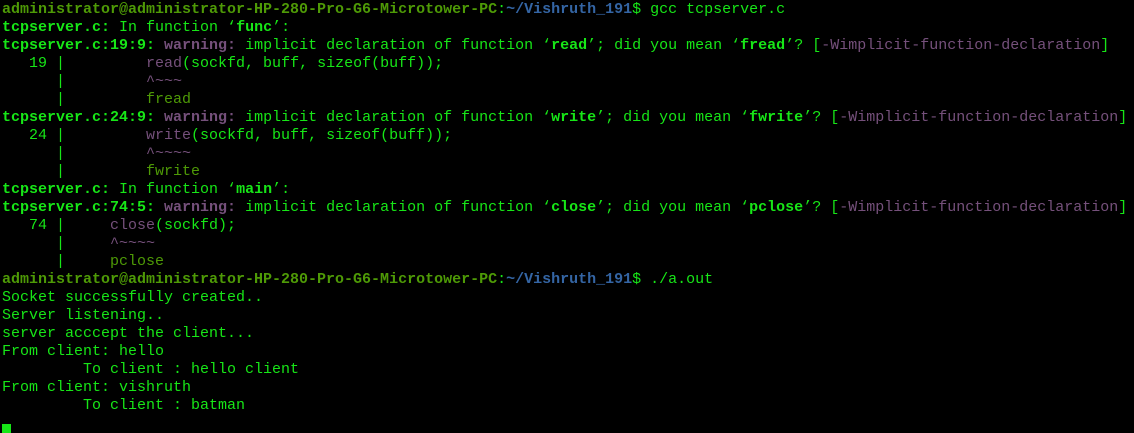  Describe the element at coordinates (568, 424) in the screenshot. I see `terminal-input-line` at that location.